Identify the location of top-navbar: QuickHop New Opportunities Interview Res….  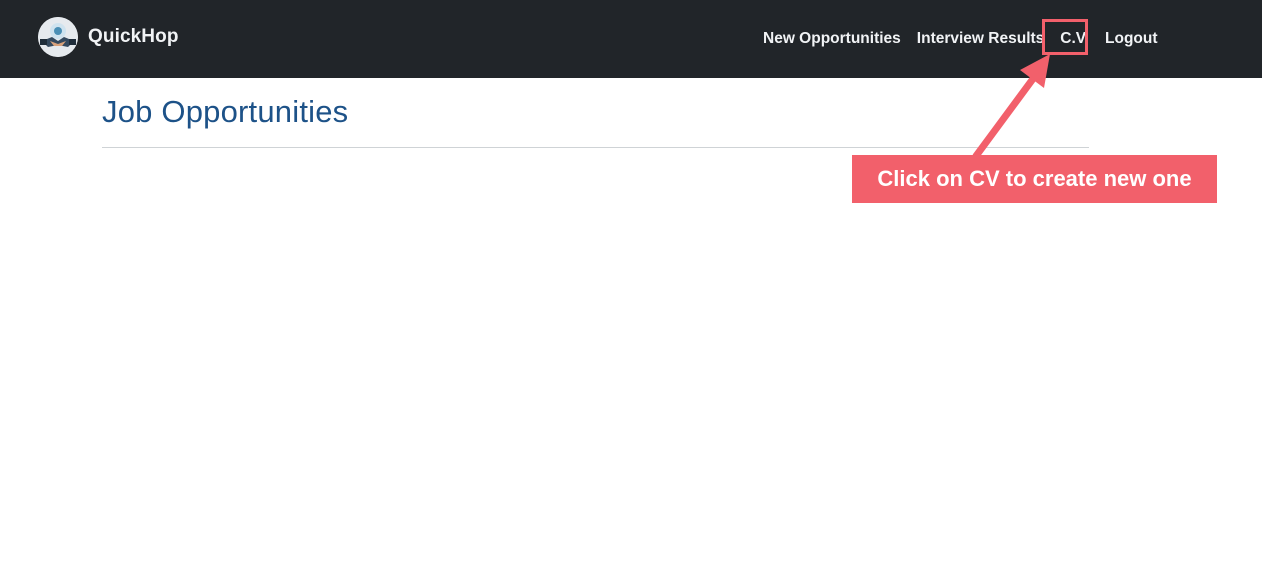
(631, 39).